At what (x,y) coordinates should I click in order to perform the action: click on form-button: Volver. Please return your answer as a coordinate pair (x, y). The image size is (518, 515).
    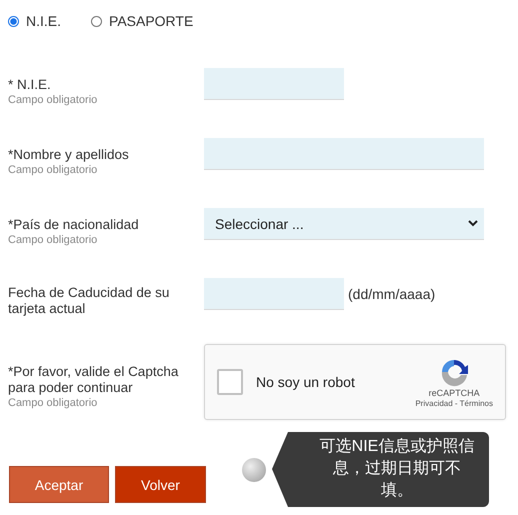
    Looking at the image, I should click on (160, 484).